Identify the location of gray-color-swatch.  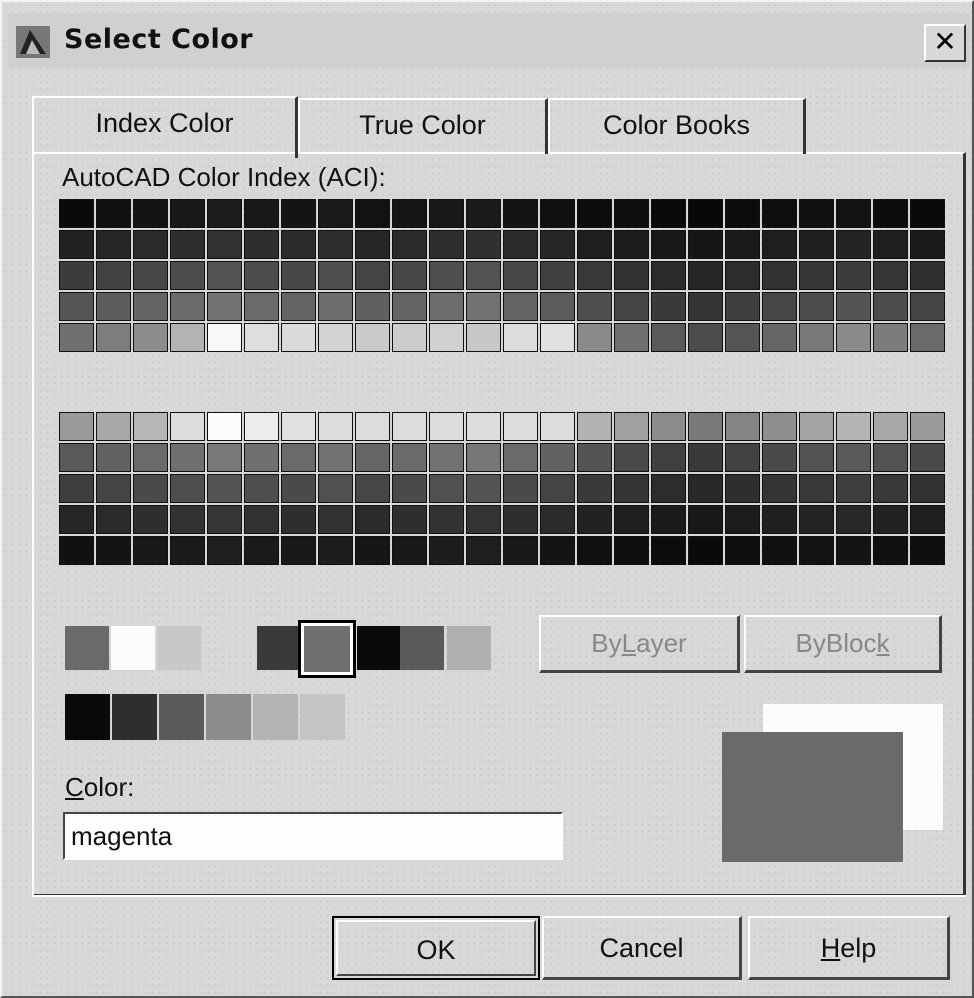
(181, 717).